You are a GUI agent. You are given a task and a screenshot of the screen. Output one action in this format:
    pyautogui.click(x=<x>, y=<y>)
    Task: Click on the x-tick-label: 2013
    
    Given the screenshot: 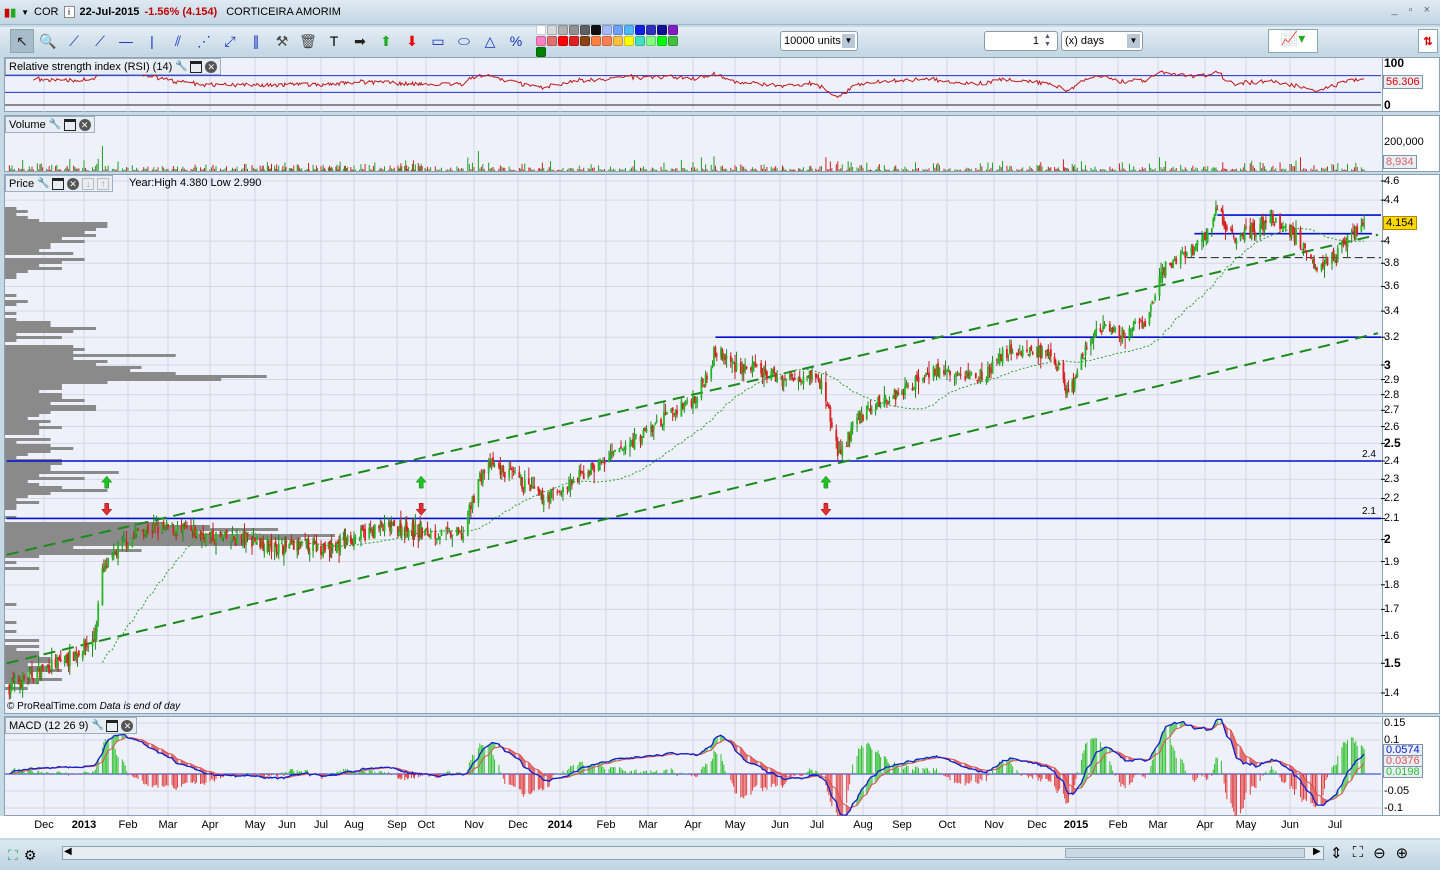 What is the action you would take?
    pyautogui.click(x=84, y=825)
    